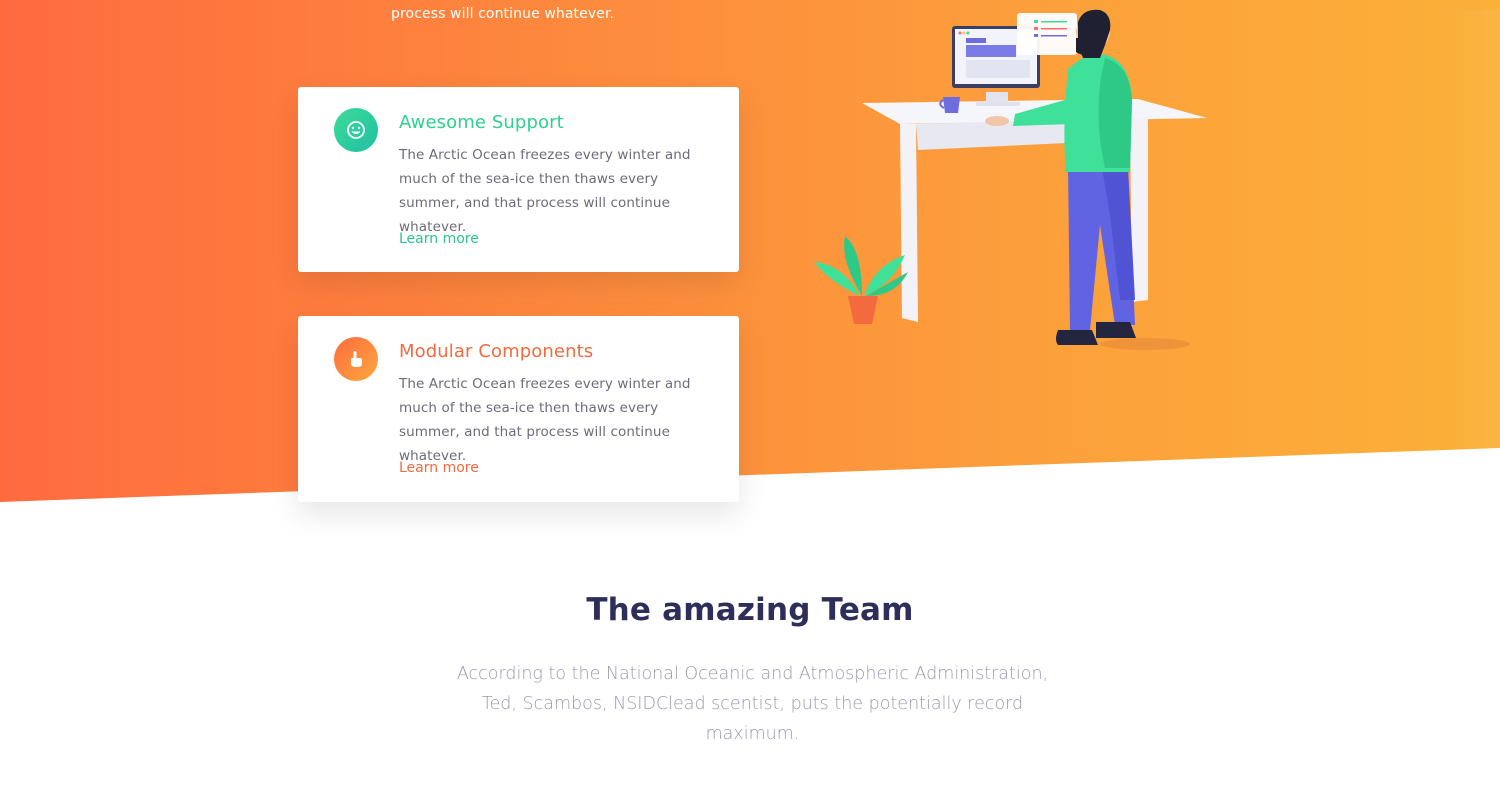 The height and width of the screenshot is (800, 1500). Describe the element at coordinates (481, 122) in the screenshot. I see `feature-title: Awesome Support` at that location.